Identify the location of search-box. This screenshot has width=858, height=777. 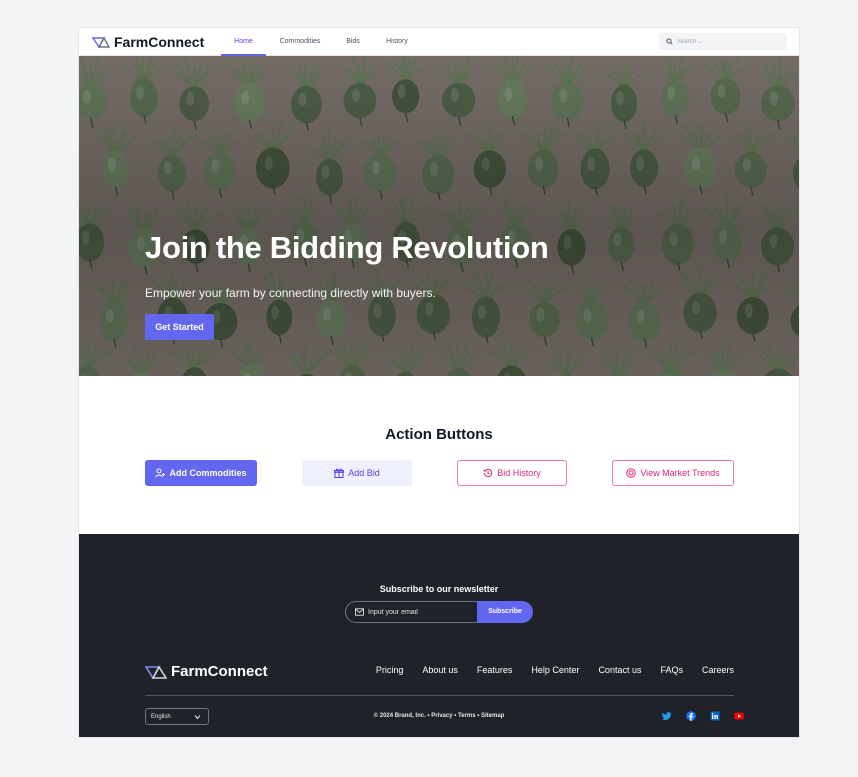
(723, 41).